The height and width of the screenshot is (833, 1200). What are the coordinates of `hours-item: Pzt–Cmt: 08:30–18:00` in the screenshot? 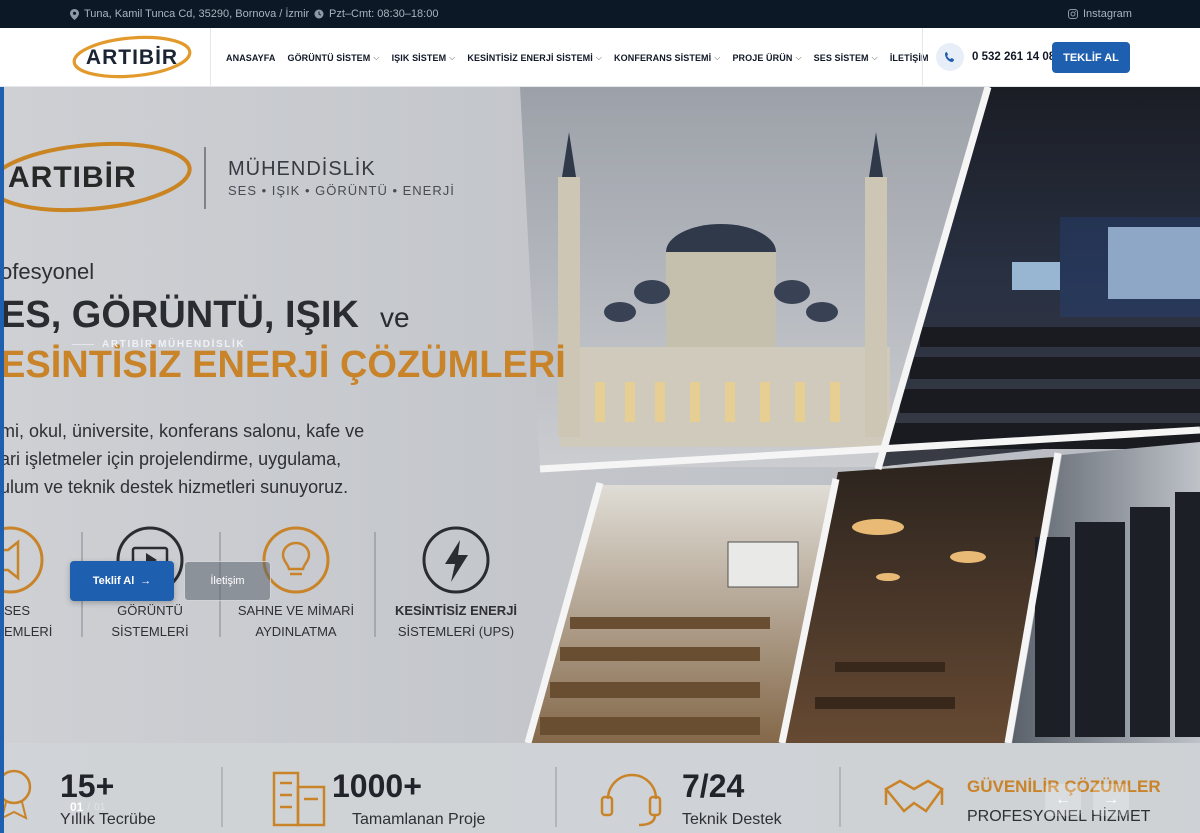 It's located at (376, 14).